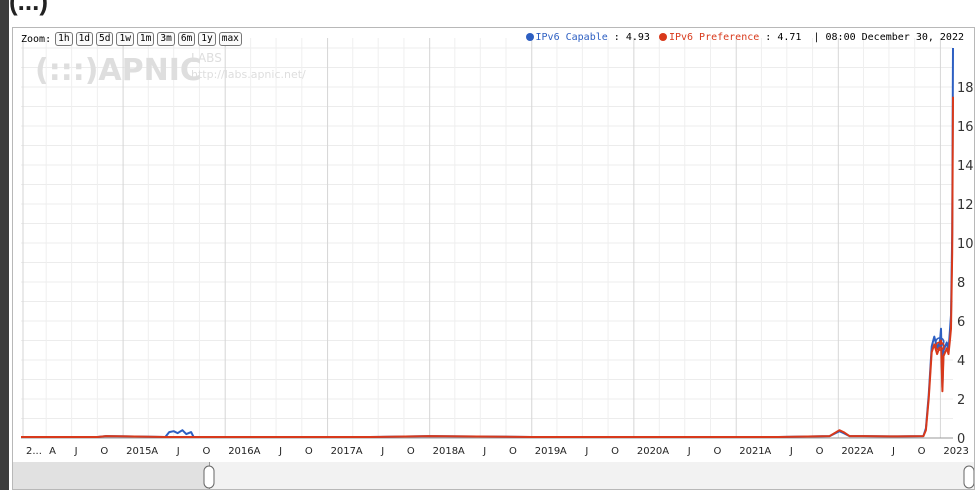  I want to click on y-tick-label: 4, so click(961, 361).